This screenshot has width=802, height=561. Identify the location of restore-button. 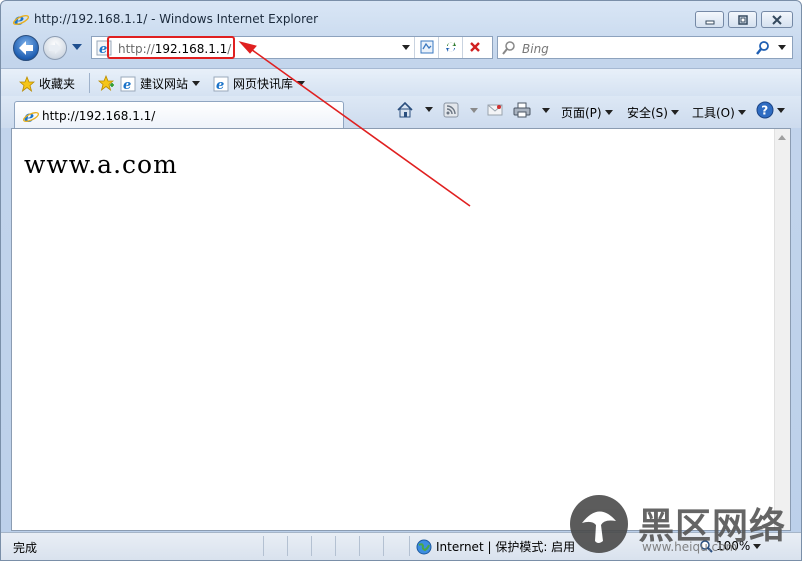
(742, 19).